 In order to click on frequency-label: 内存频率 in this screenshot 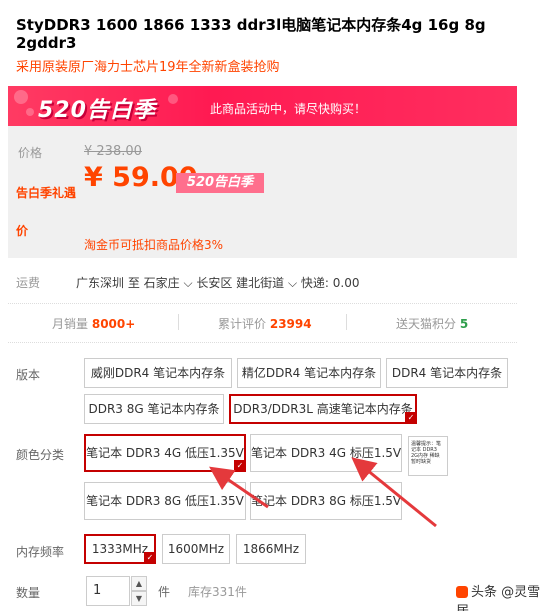, I will do `click(40, 552)`.